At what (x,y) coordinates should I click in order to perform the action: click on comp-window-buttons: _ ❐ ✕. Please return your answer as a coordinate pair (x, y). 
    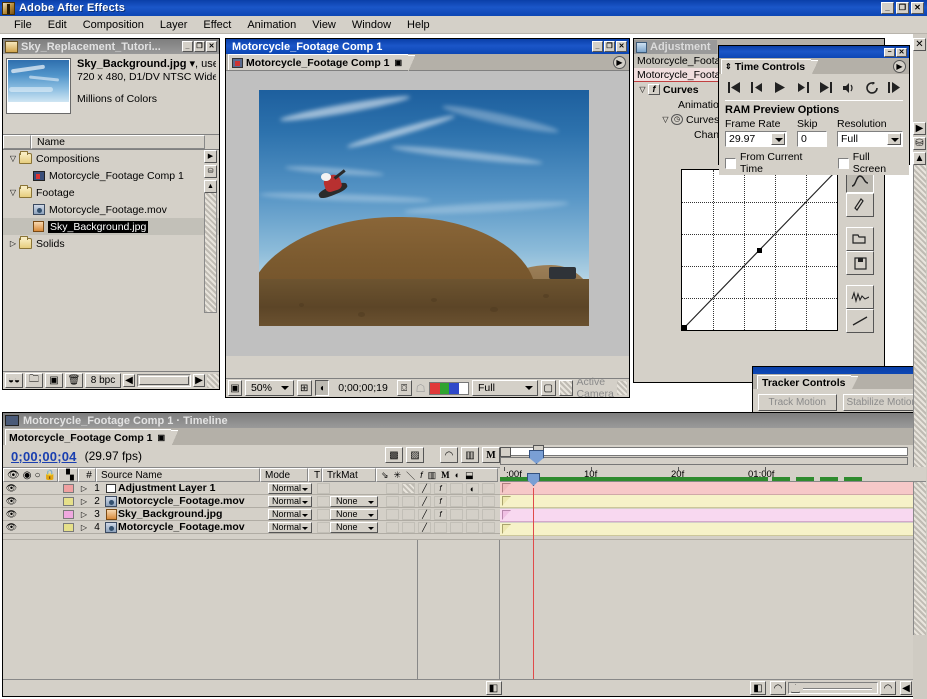
    Looking at the image, I should click on (610, 46).